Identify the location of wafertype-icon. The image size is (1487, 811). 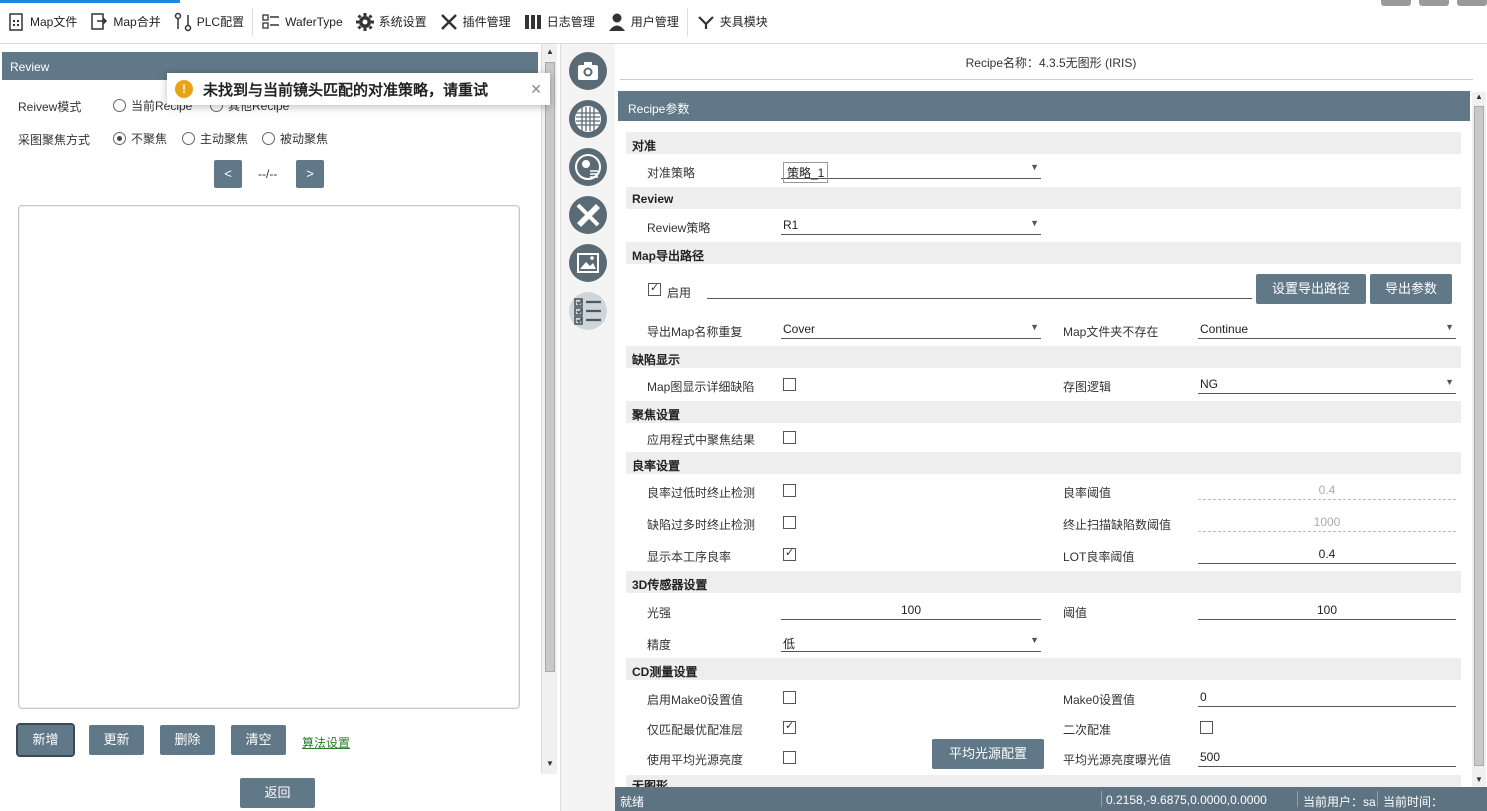
(271, 21).